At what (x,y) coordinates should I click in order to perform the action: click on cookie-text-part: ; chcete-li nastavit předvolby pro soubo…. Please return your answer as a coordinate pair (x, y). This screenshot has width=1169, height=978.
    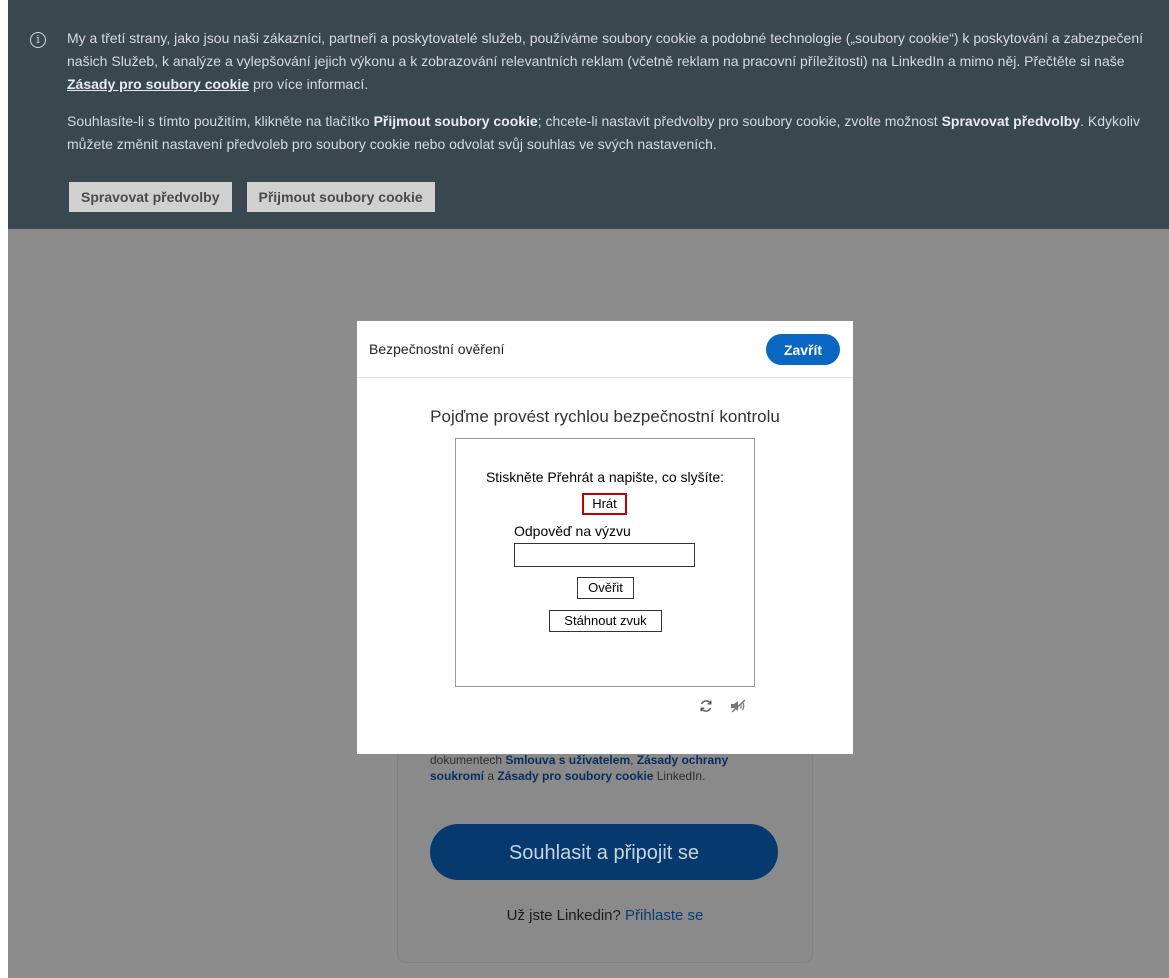
    Looking at the image, I should click on (739, 121).